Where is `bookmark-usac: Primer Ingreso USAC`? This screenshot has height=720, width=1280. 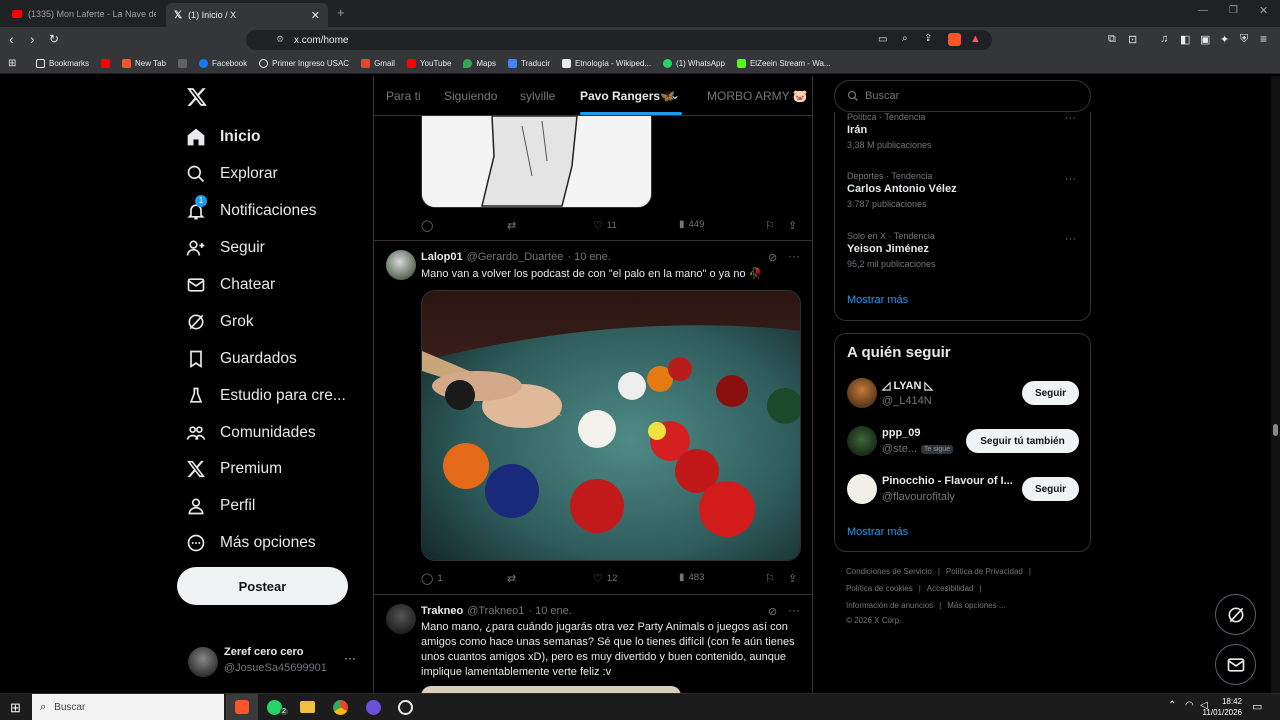 bookmark-usac: Primer Ingreso USAC is located at coordinates (304, 63).